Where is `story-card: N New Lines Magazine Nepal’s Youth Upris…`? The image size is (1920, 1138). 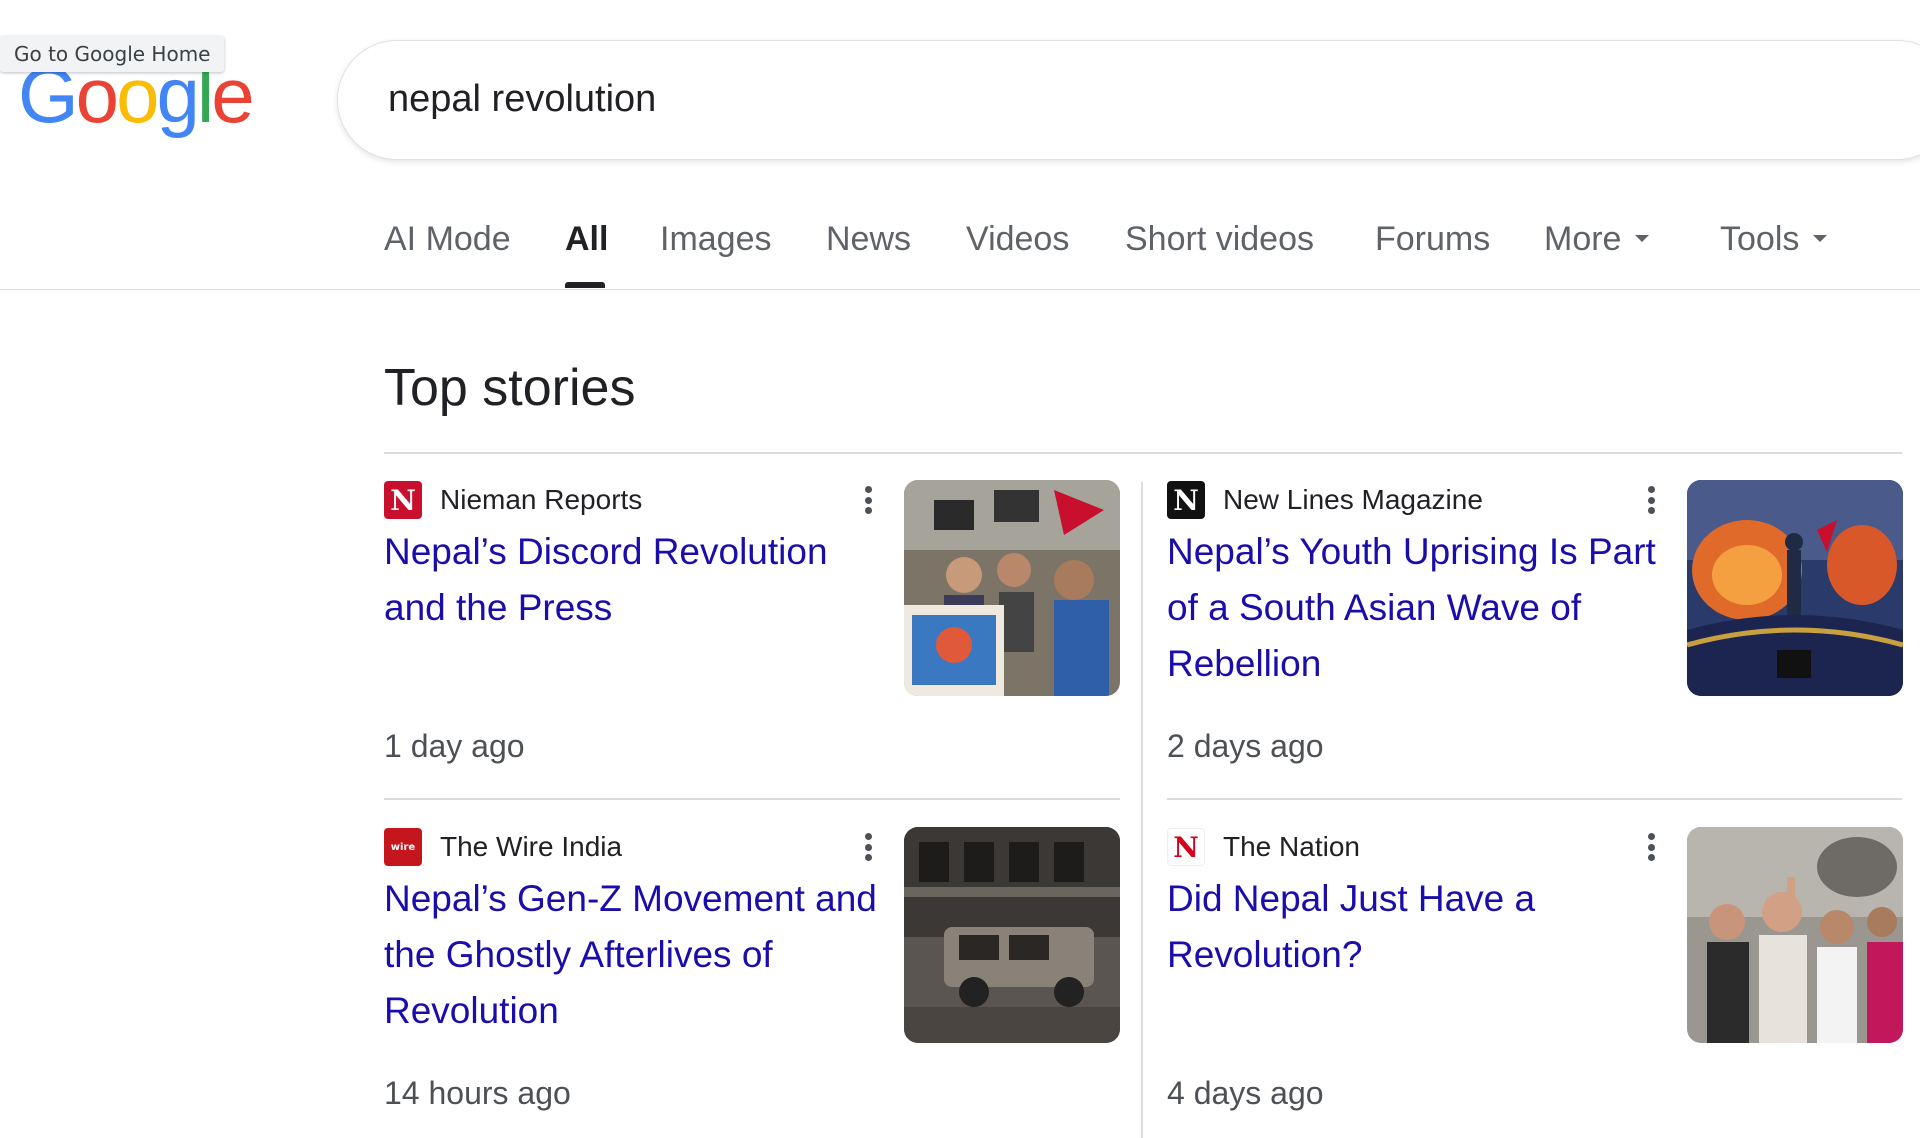 story-card: N New Lines Magazine Nepal’s Youth Upris… is located at coordinates (1537, 630).